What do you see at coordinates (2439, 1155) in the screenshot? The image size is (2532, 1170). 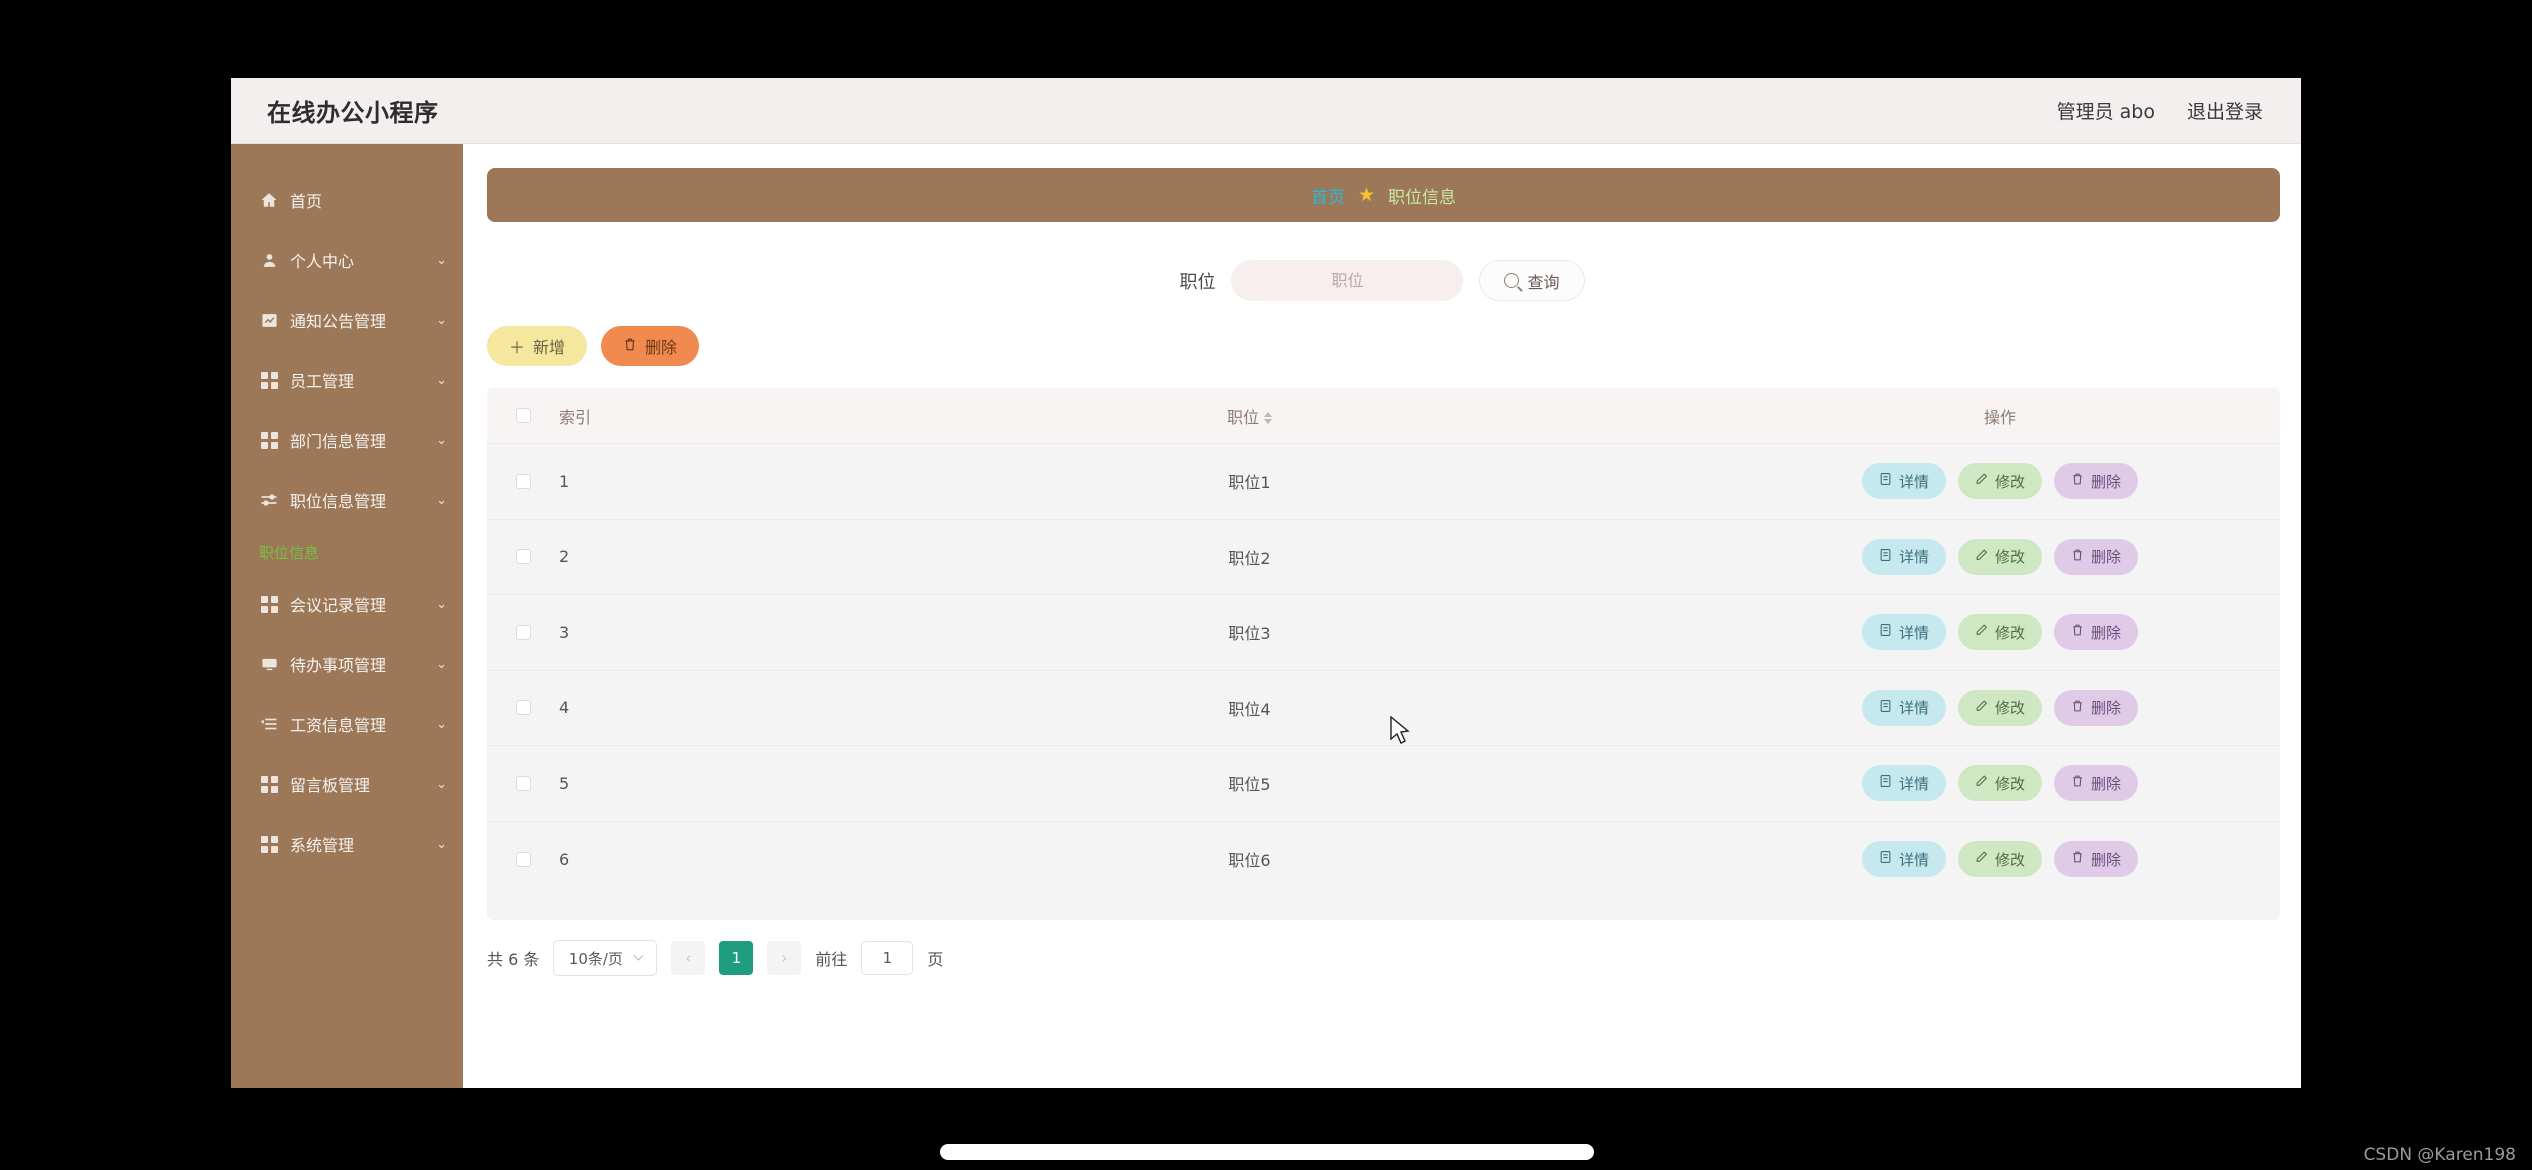 I see `csdn-watermark: CSDN @Karen198` at bounding box center [2439, 1155].